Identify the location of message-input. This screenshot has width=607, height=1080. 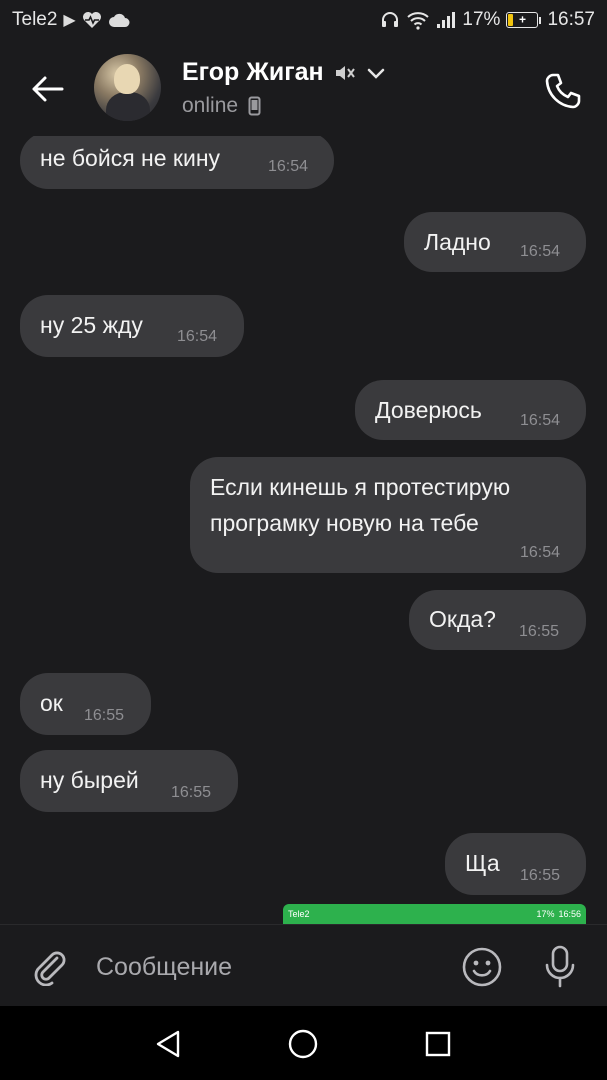
(266, 967).